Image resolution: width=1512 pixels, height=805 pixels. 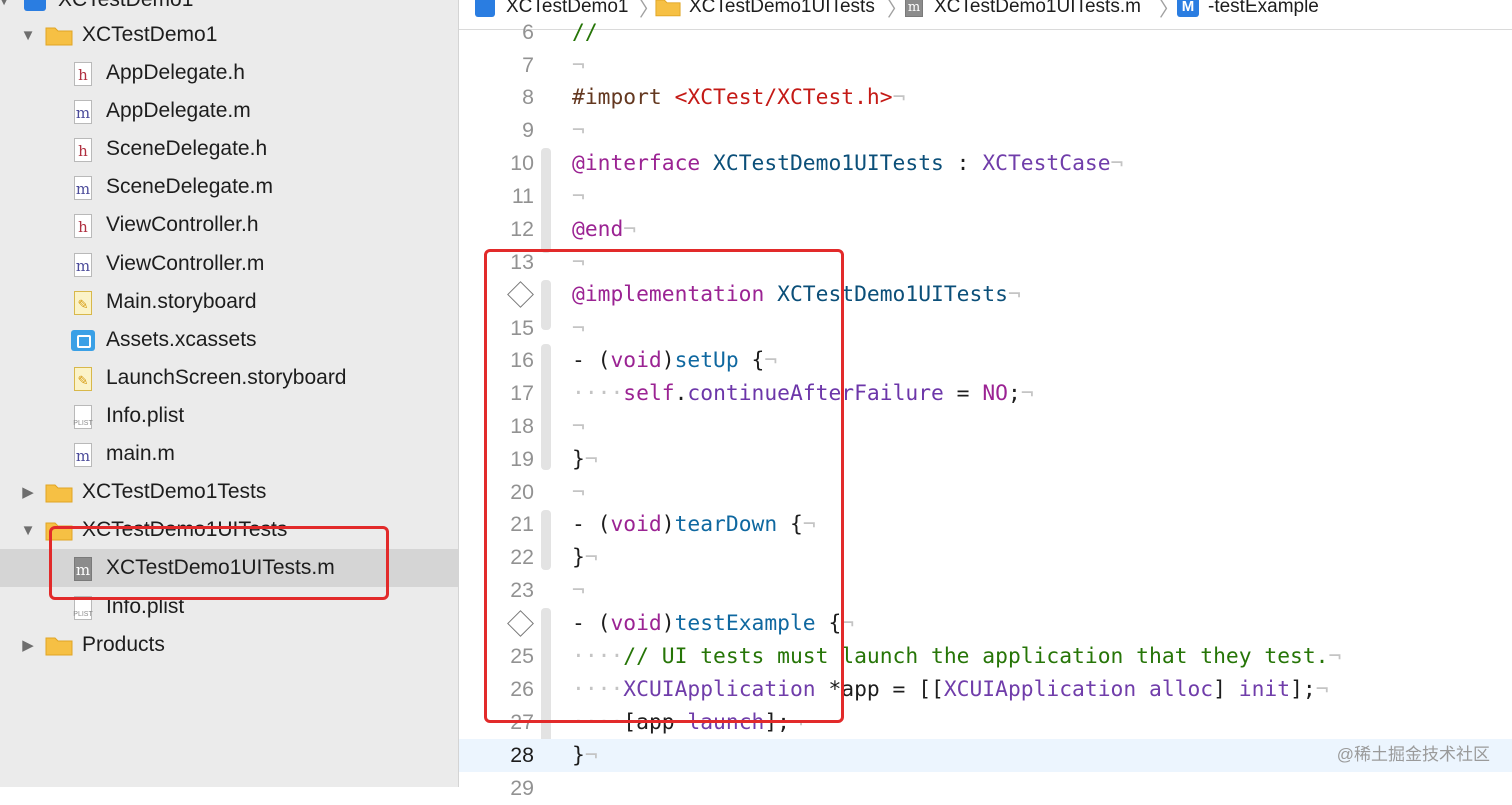 I want to click on nav-label: SceneDelegate.h, so click(x=187, y=148).